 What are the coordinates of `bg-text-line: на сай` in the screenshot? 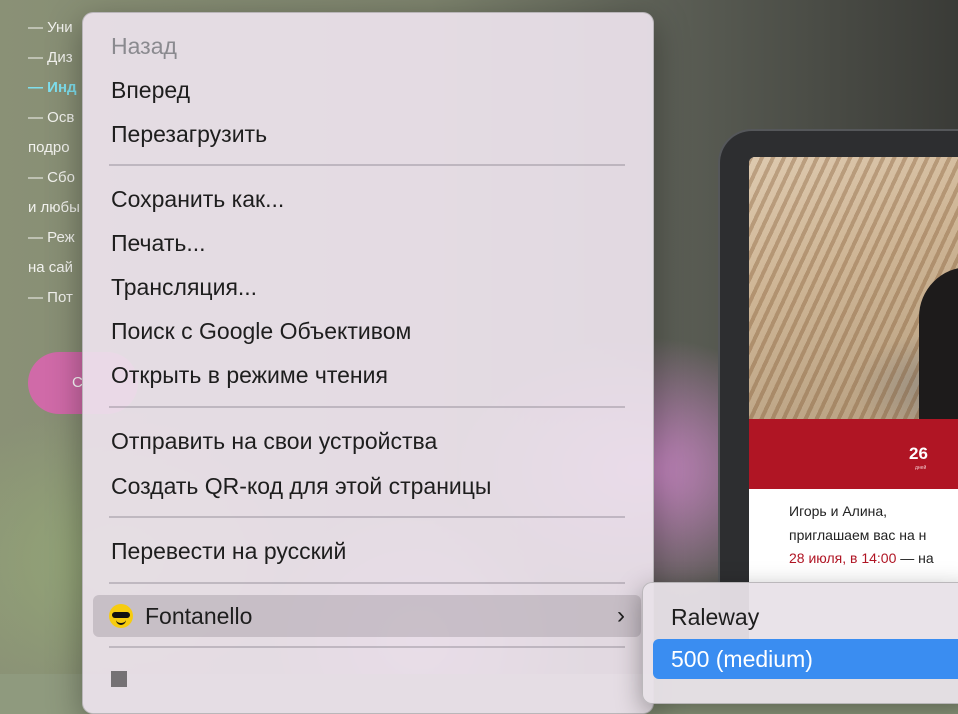 It's located at (51, 267).